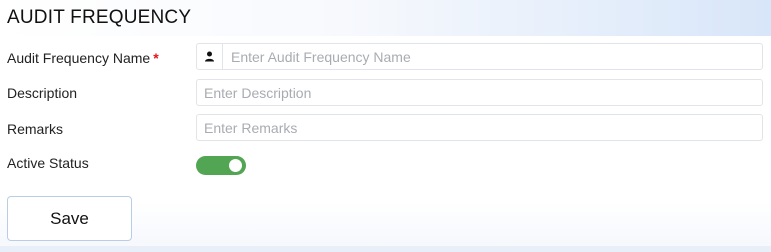 Image resolution: width=771 pixels, height=252 pixels. I want to click on description-label: Description, so click(42, 93).